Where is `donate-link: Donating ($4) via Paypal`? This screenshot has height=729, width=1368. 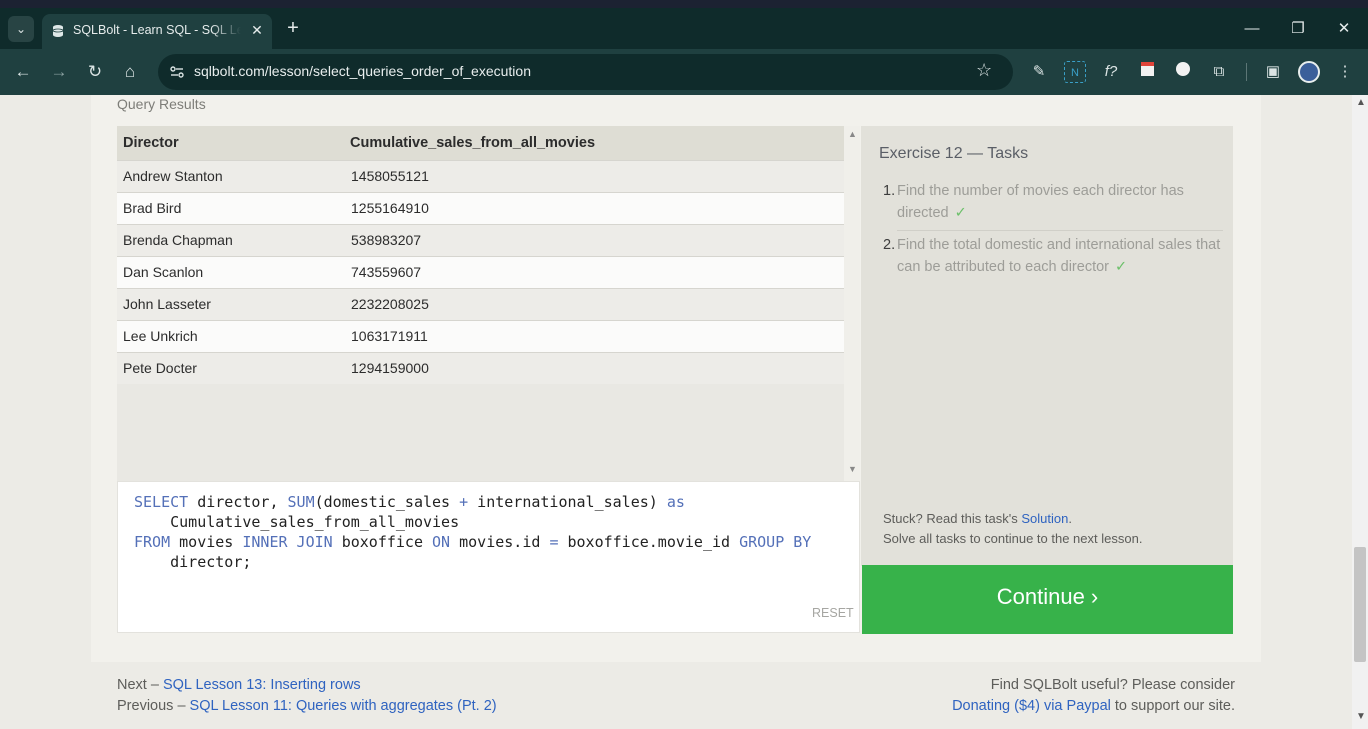
donate-link: Donating ($4) via Paypal is located at coordinates (1031, 706).